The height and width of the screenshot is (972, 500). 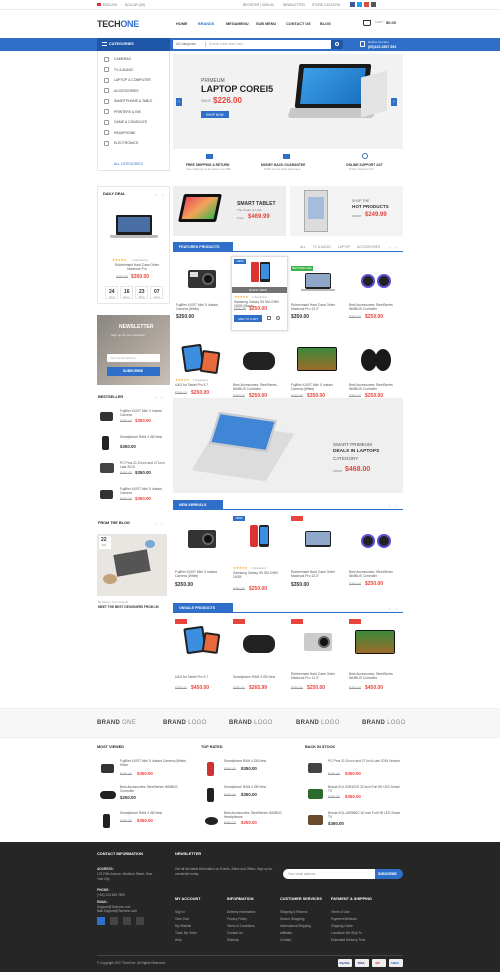 I want to click on footer-link: Help, so click(x=178, y=940).